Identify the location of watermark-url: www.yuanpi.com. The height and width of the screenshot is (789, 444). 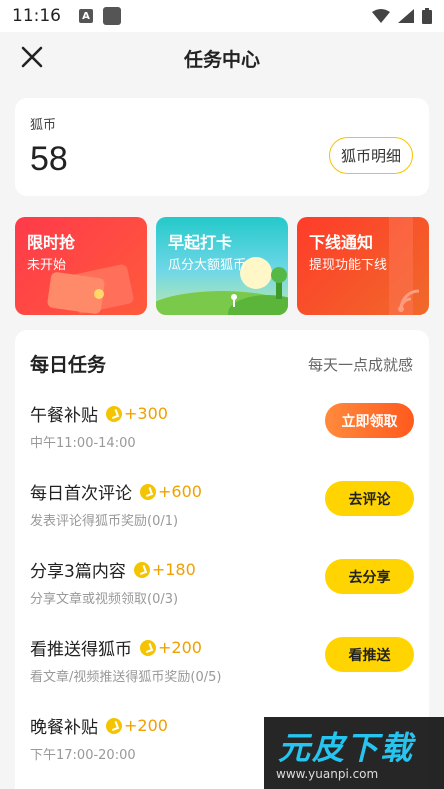
(327, 774).